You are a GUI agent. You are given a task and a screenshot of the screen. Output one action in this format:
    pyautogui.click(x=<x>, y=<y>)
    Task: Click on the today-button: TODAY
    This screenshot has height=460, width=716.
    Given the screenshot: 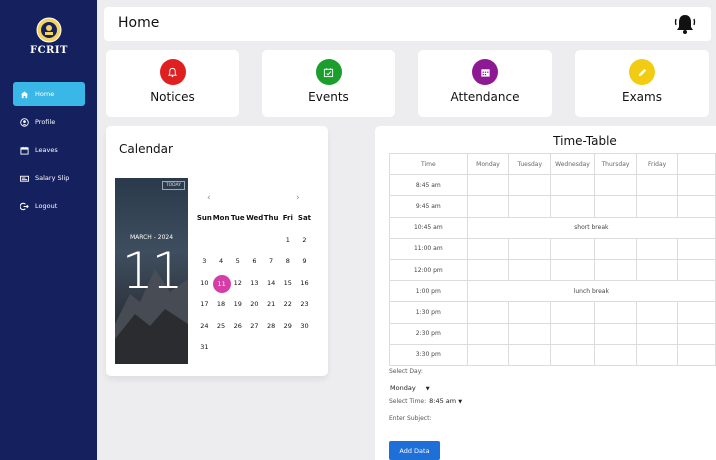 What is the action you would take?
    pyautogui.click(x=173, y=185)
    